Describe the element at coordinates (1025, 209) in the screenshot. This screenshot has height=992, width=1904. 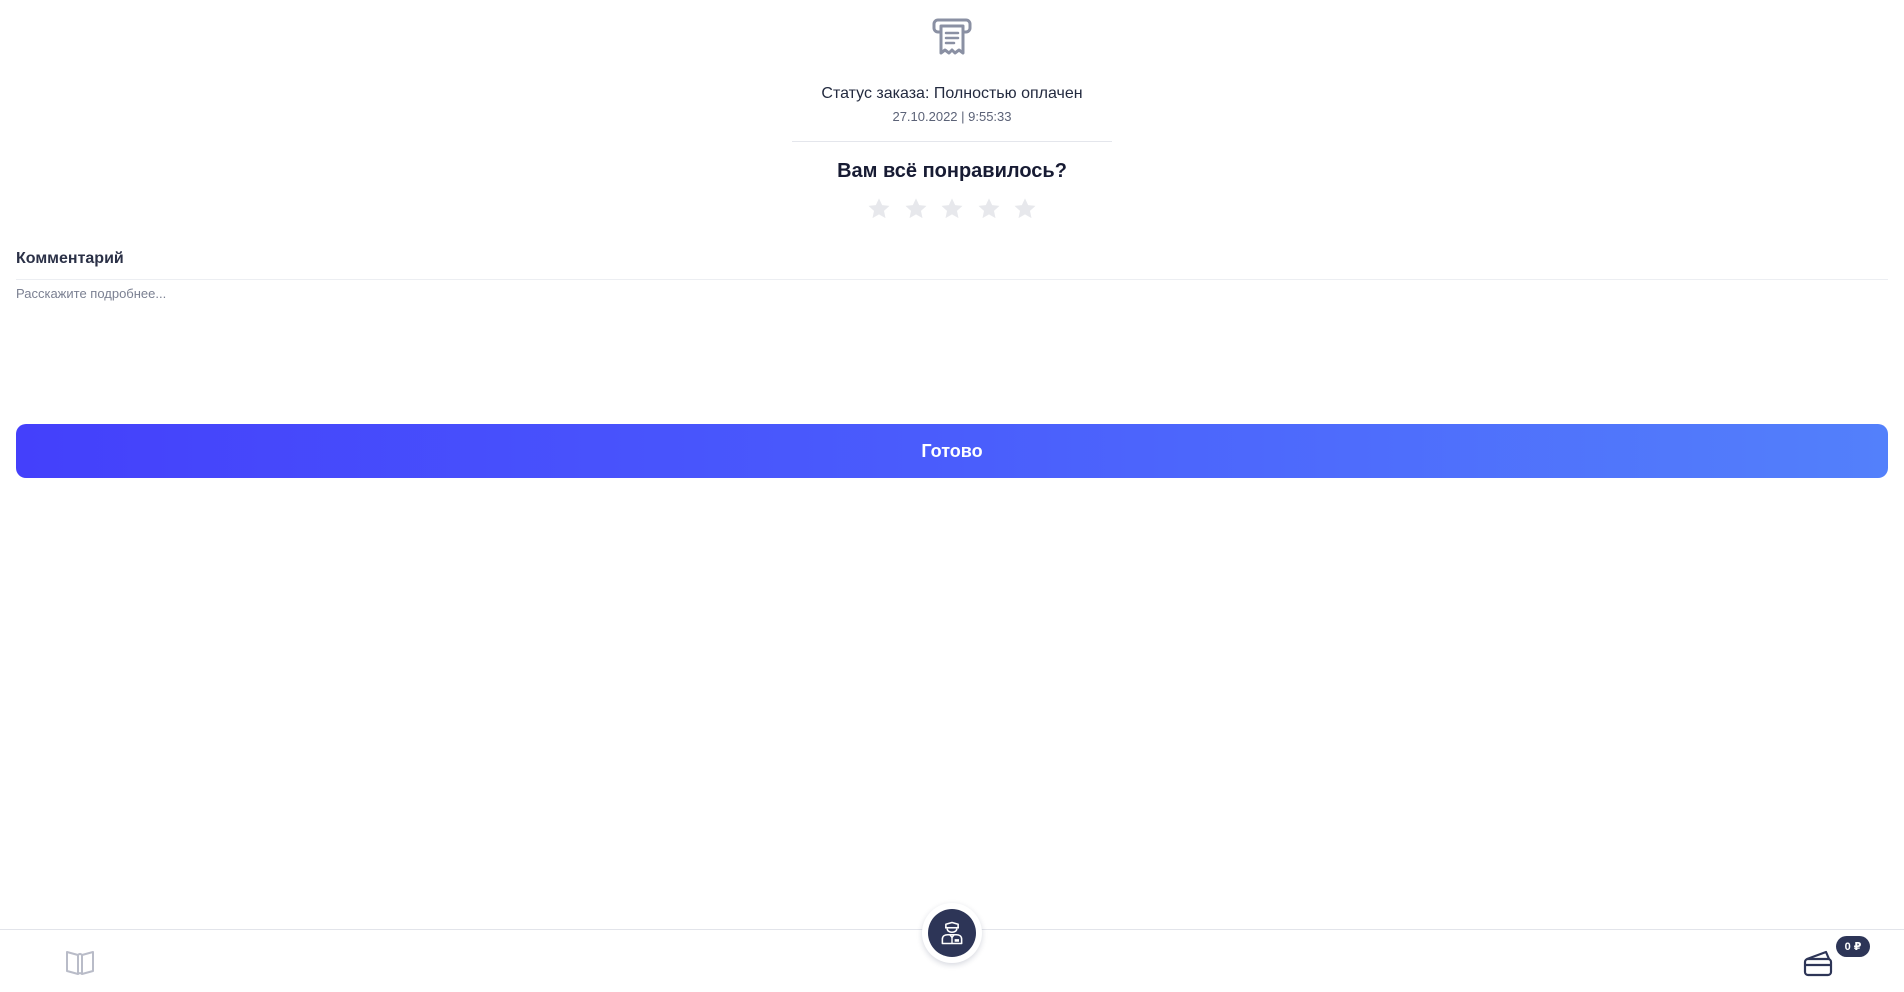
I see `star-5-icon` at that location.